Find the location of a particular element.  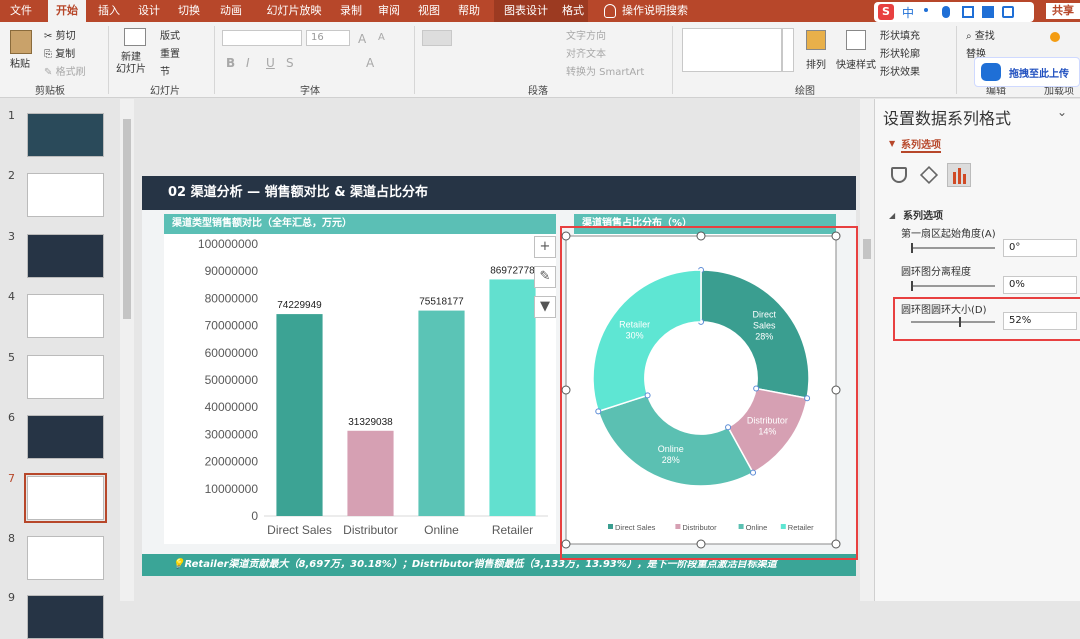

hole-size-slider is located at coordinates (953, 322).